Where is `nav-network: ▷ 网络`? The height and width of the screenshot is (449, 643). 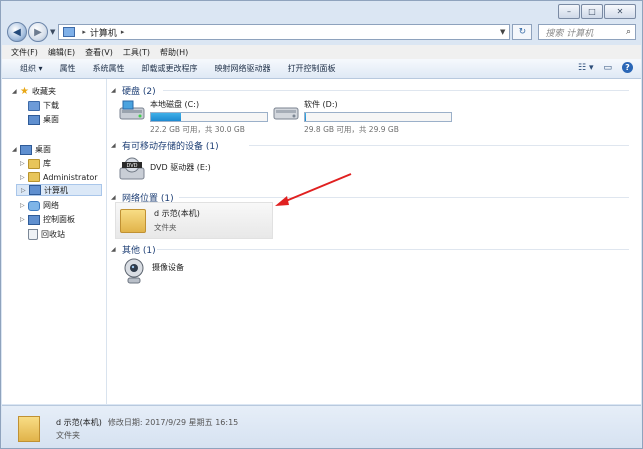
nav-network: ▷ 网络 is located at coordinates (39, 205).